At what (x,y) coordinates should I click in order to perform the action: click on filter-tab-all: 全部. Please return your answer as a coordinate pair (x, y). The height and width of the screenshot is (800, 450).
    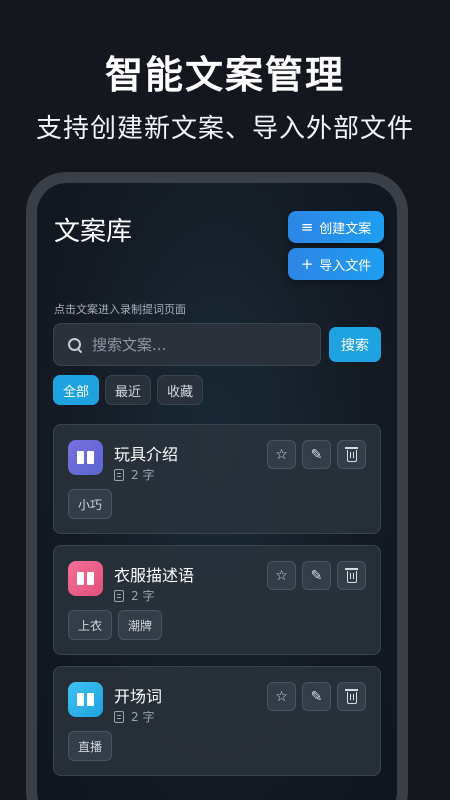
    Looking at the image, I should click on (76, 390).